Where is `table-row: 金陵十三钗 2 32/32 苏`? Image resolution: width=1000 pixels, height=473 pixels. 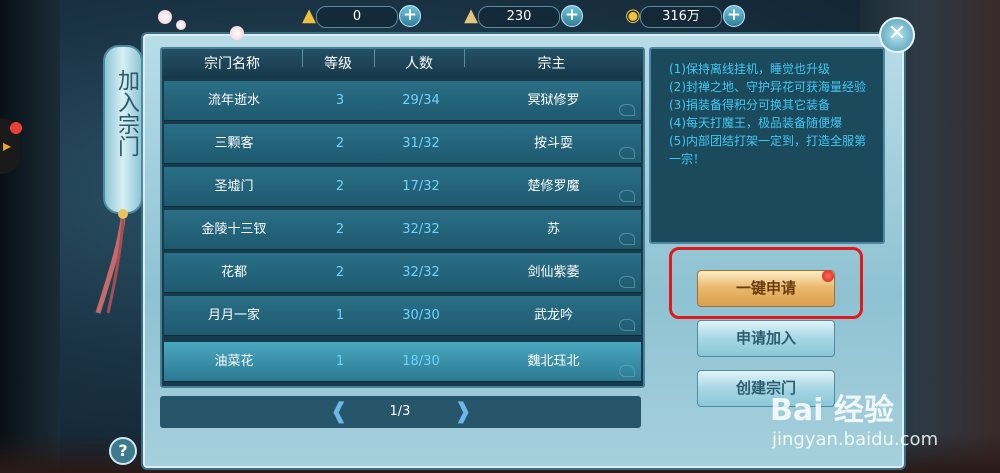
table-row: 金陵十三钗 2 32/32 苏 is located at coordinates (402, 230).